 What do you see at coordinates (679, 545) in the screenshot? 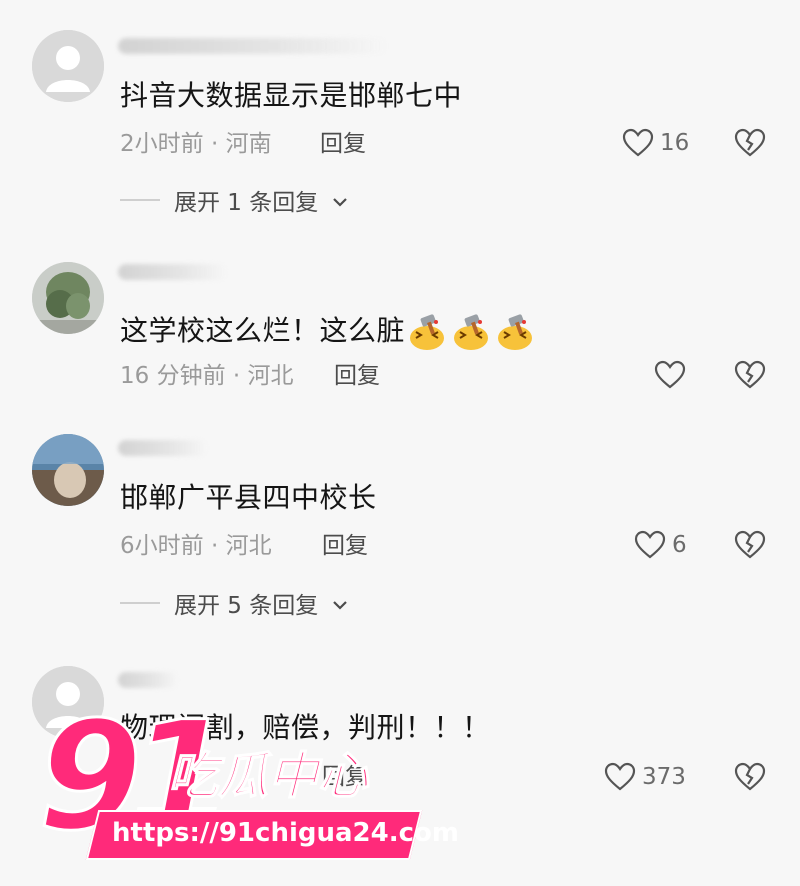
I see `like-count: 6` at bounding box center [679, 545].